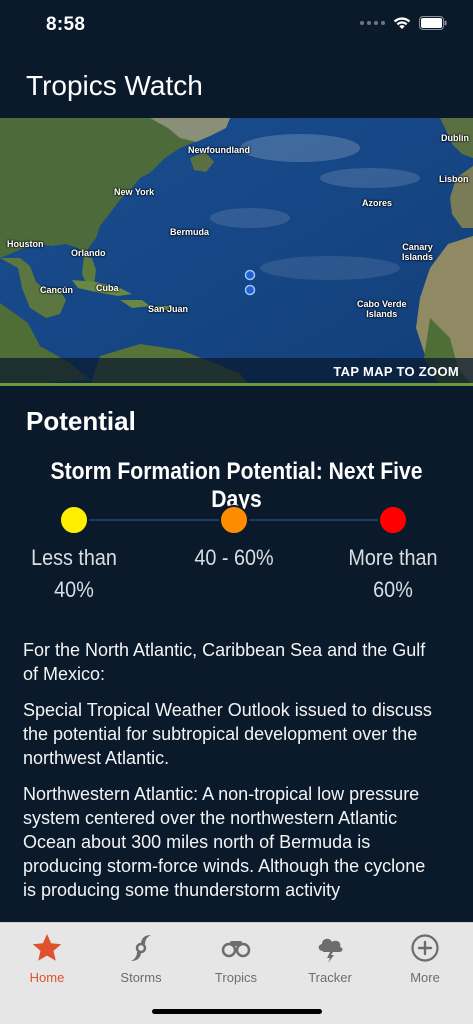 This screenshot has height=1024, width=473. Describe the element at coordinates (25, 244) in the screenshot. I see `map-label-houston: Houston` at that location.